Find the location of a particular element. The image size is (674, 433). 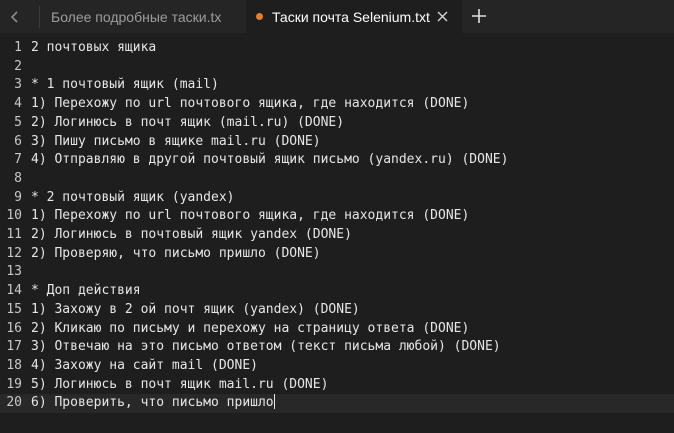

text-cursor is located at coordinates (274, 402).